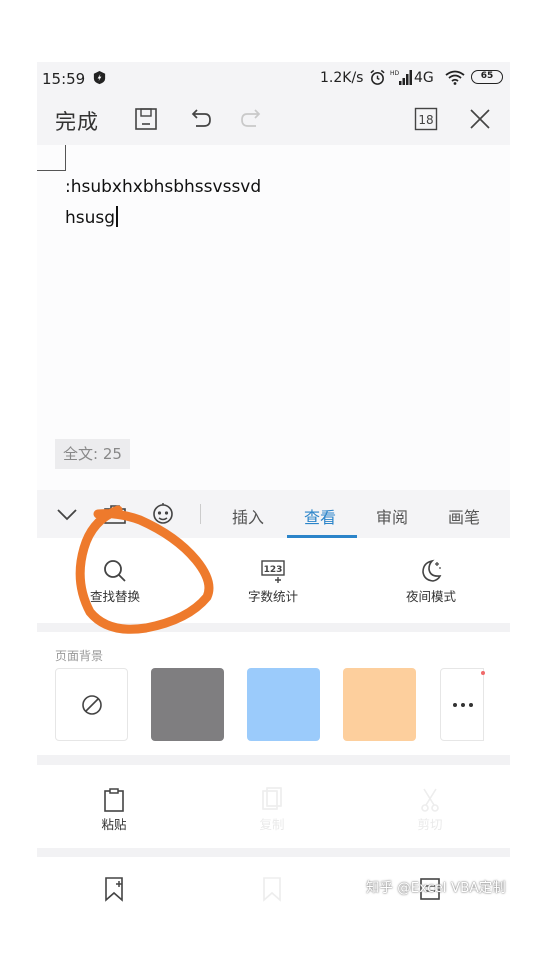 The image size is (546, 969). I want to click on word-count-icon: 123, so click(273, 571).